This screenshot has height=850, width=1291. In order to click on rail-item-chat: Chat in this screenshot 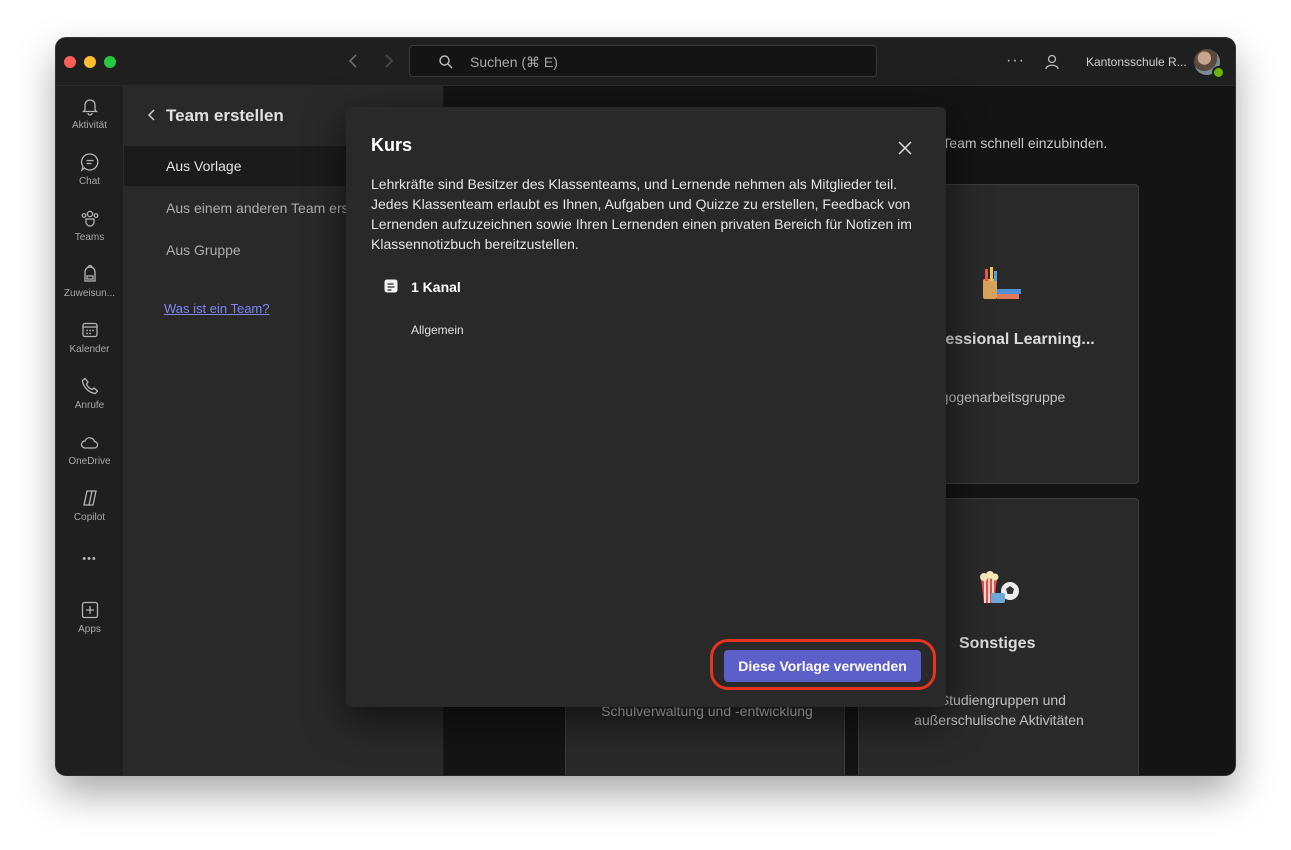, I will do `click(89, 169)`.